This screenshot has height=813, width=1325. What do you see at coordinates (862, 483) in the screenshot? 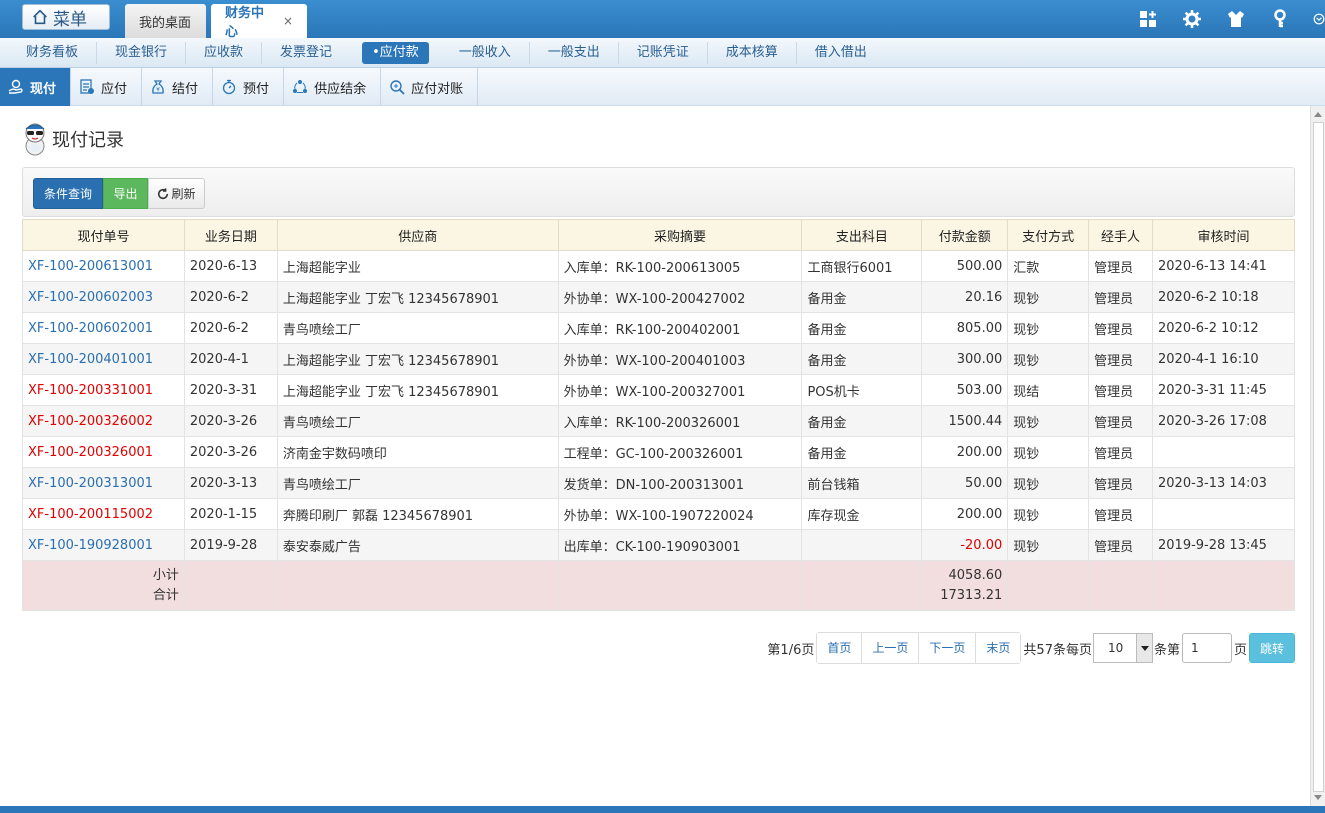
I see `cell-account: 前台钱箱` at bounding box center [862, 483].